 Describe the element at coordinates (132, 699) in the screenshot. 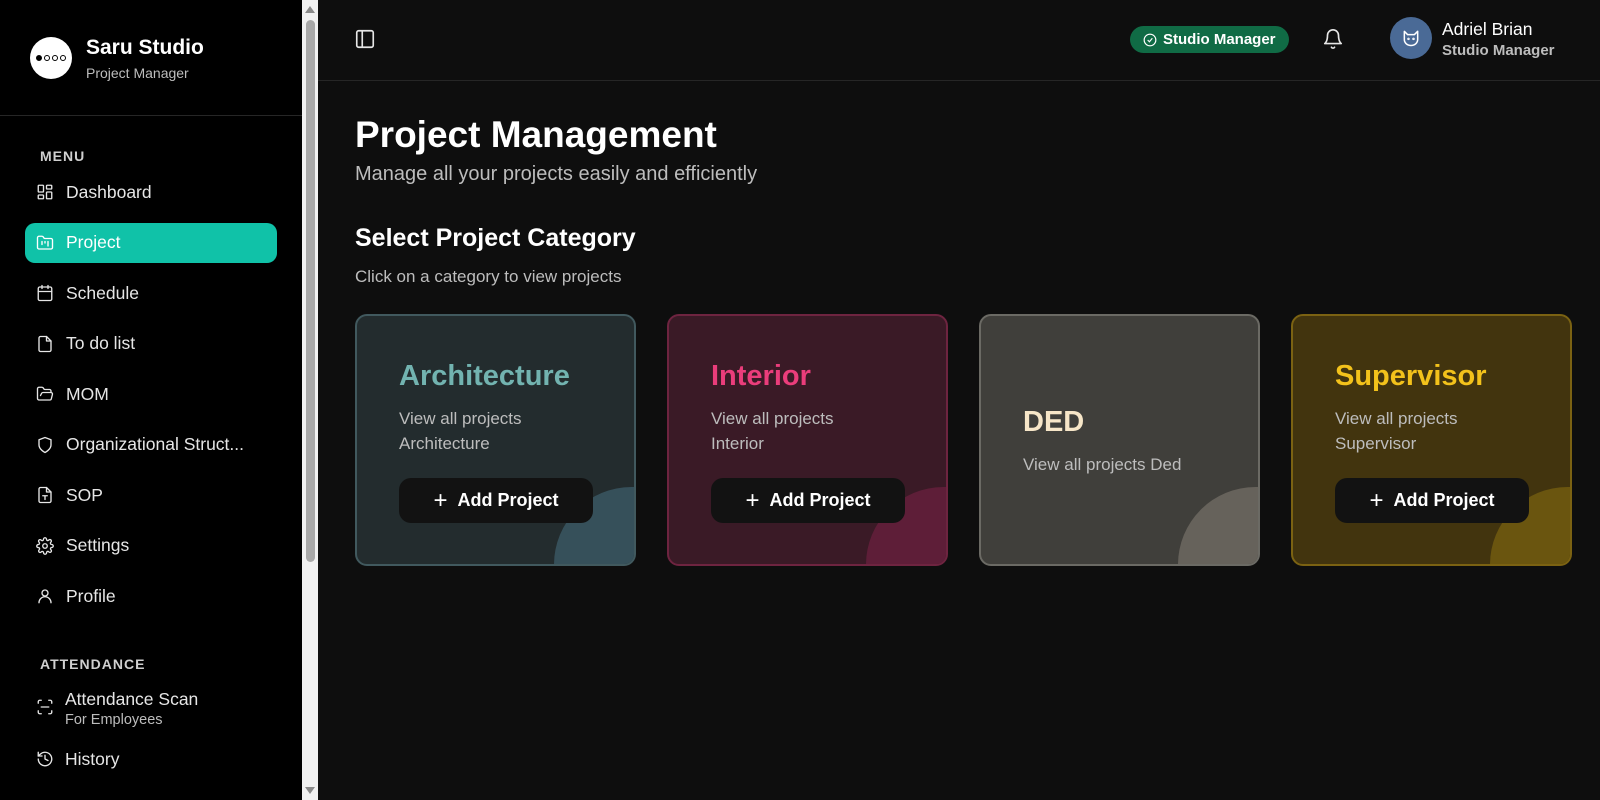

I see `attendance-scan-label: Attendance Scan` at that location.